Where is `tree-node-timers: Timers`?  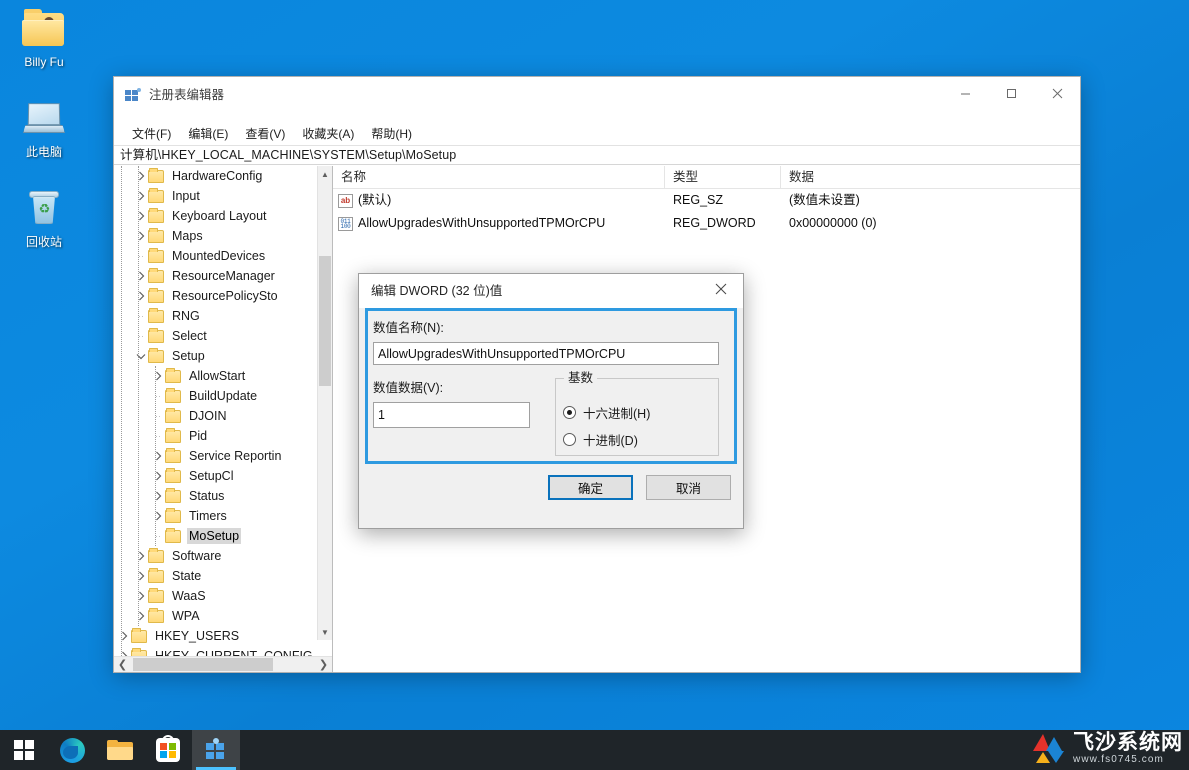 tree-node-timers: Timers is located at coordinates (223, 516).